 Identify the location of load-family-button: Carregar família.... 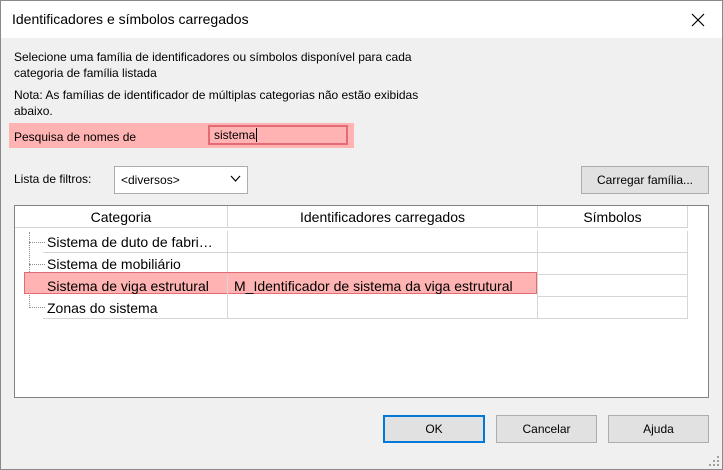
(645, 180).